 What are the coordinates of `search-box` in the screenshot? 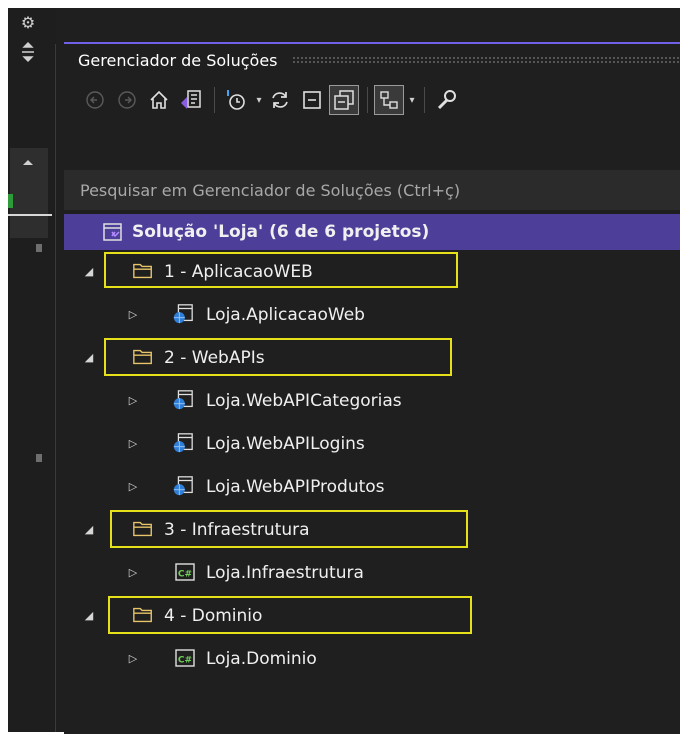 It's located at (372, 190).